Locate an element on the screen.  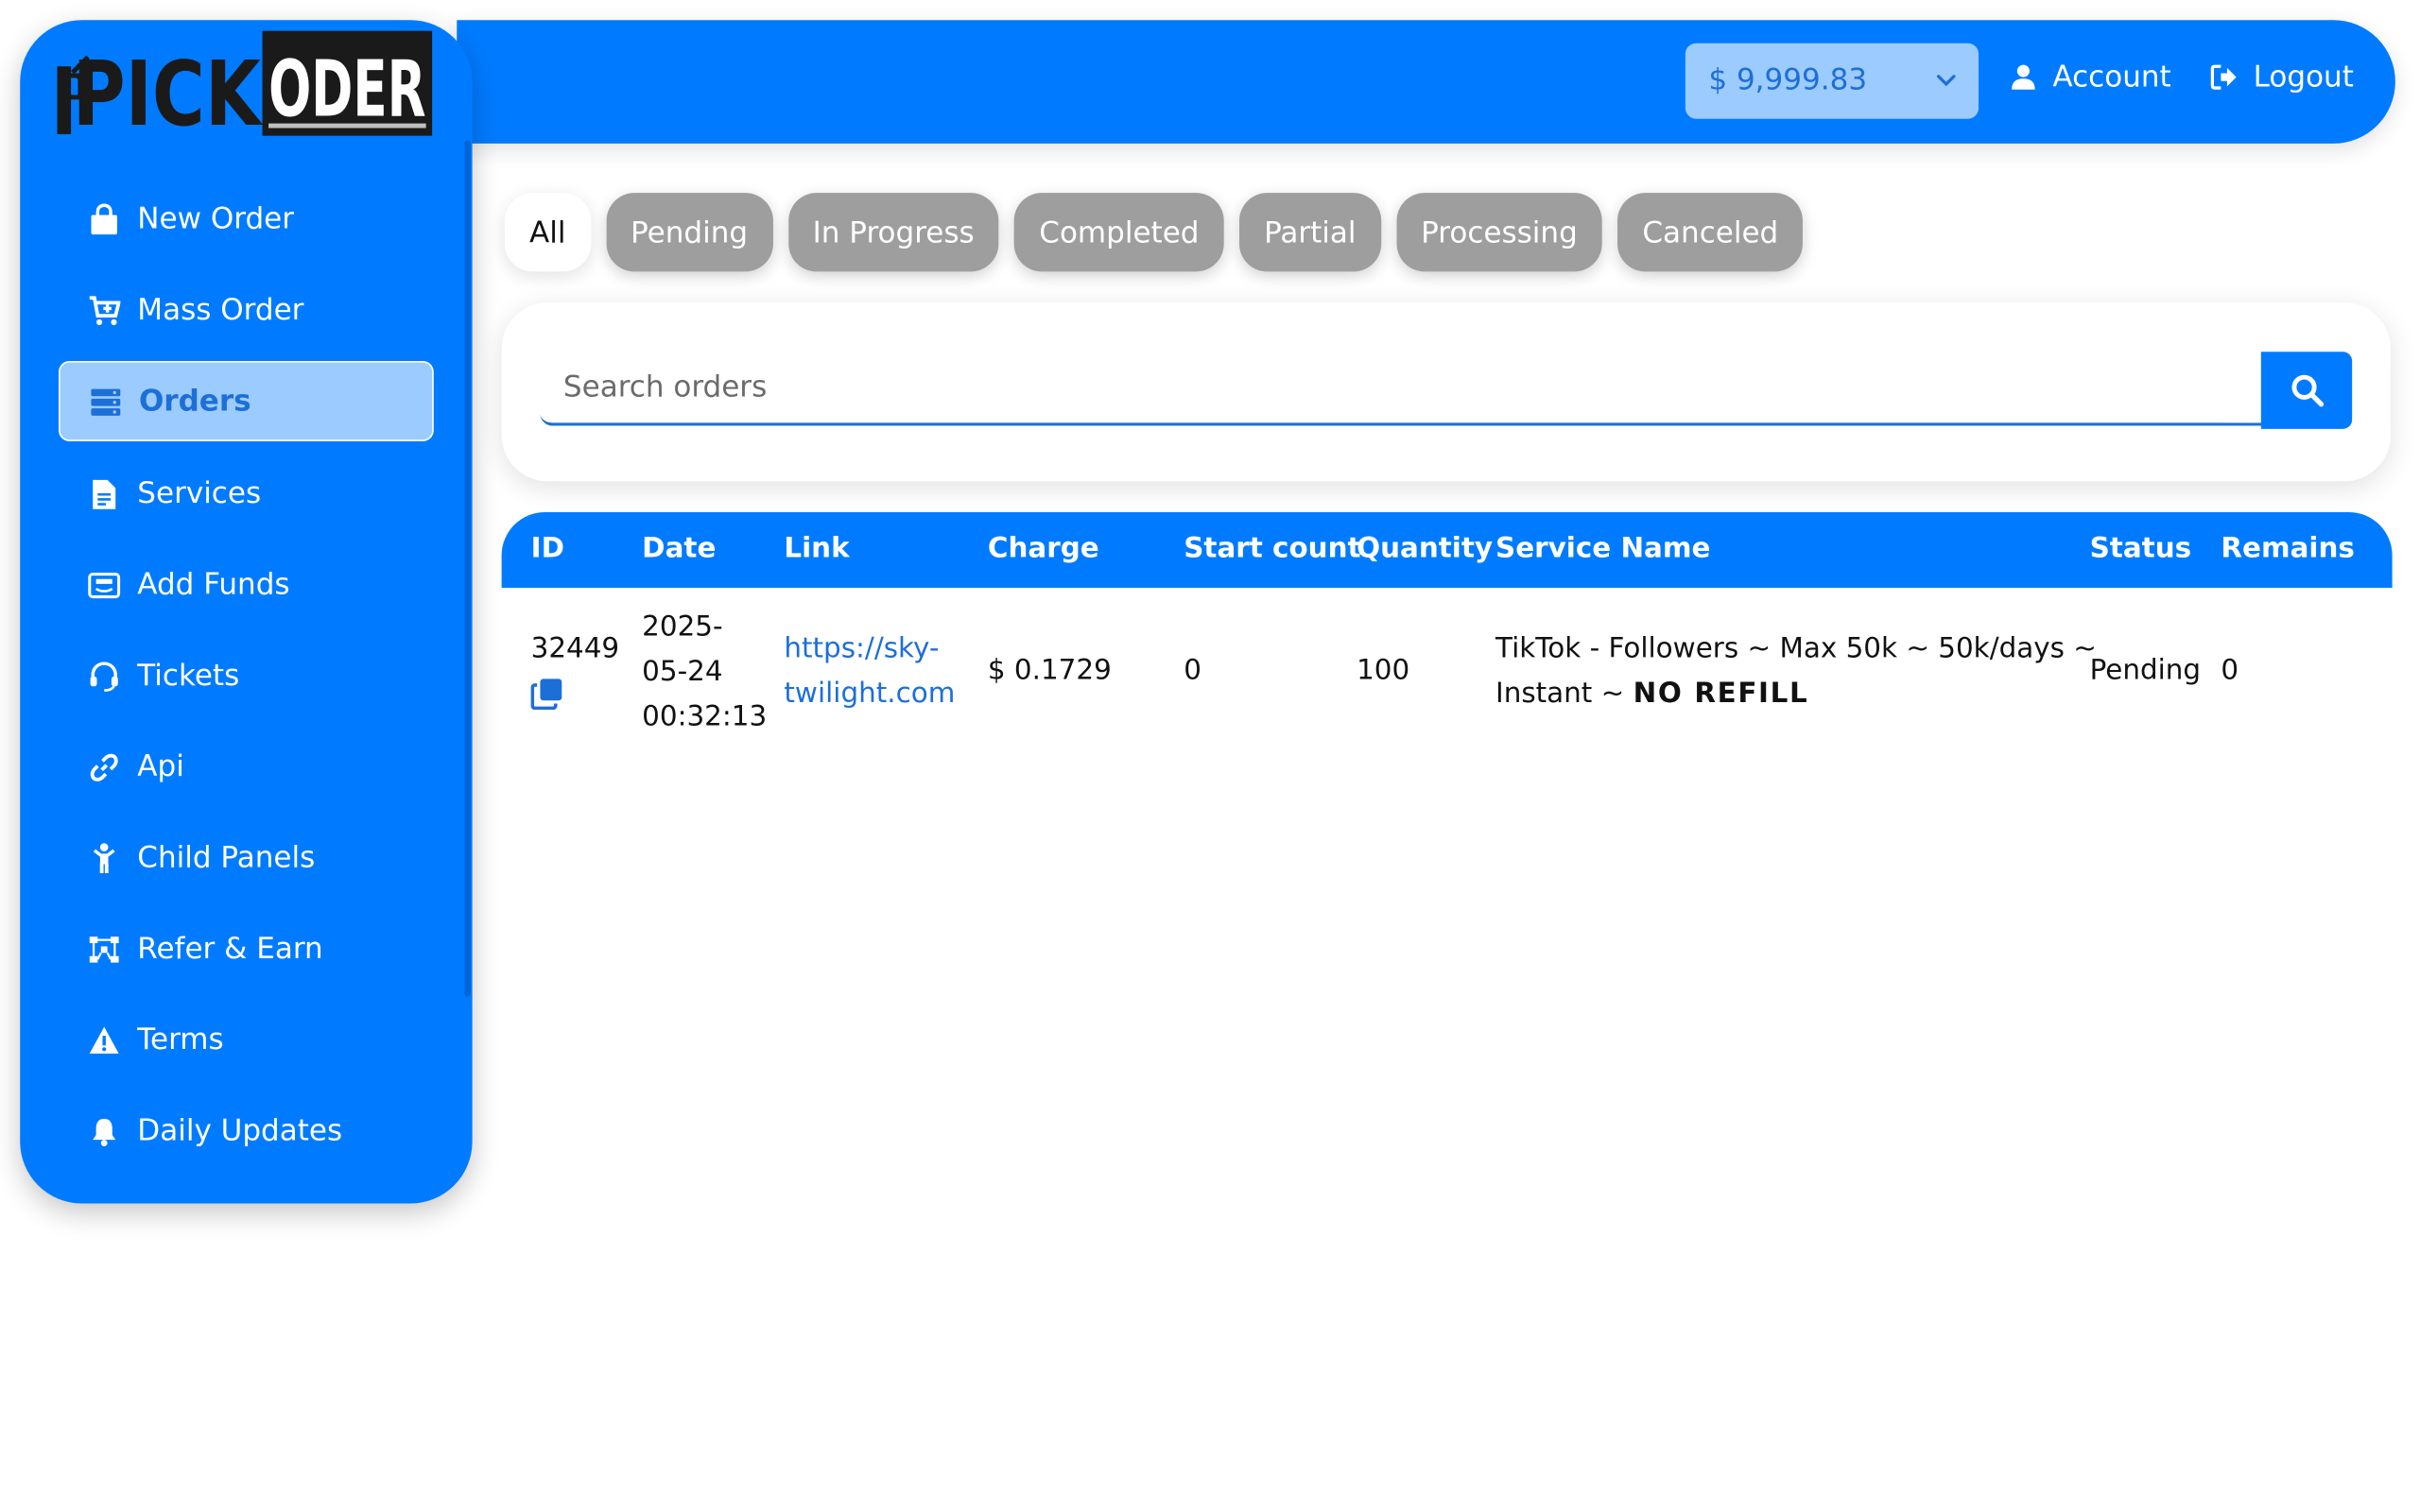
sidebar-item-mass-order: Mass Order is located at coordinates (247, 310).